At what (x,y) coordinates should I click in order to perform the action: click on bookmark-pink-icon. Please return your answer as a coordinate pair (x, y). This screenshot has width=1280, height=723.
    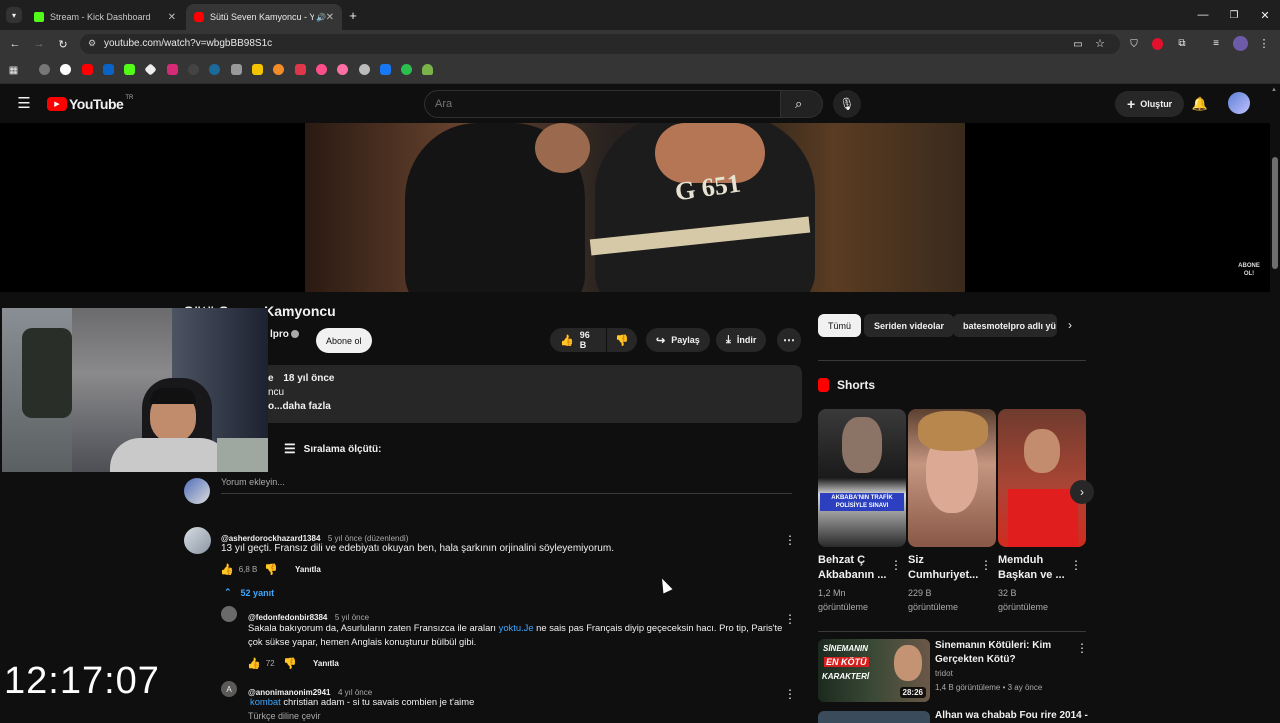
    Looking at the image, I should click on (321, 69).